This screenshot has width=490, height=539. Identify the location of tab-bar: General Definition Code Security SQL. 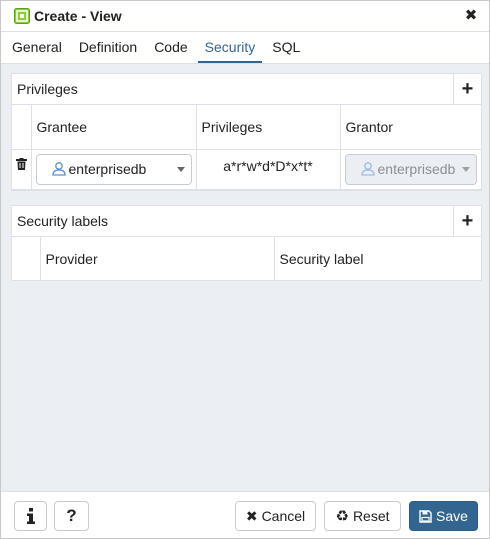
(245, 48).